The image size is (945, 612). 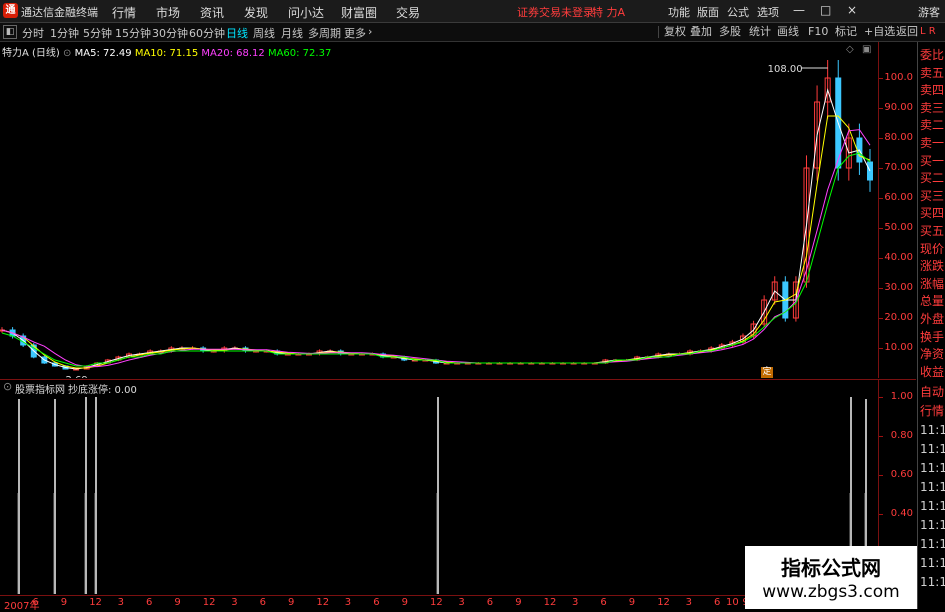 What do you see at coordinates (788, 31) in the screenshot?
I see `draw-button: 画线` at bounding box center [788, 31].